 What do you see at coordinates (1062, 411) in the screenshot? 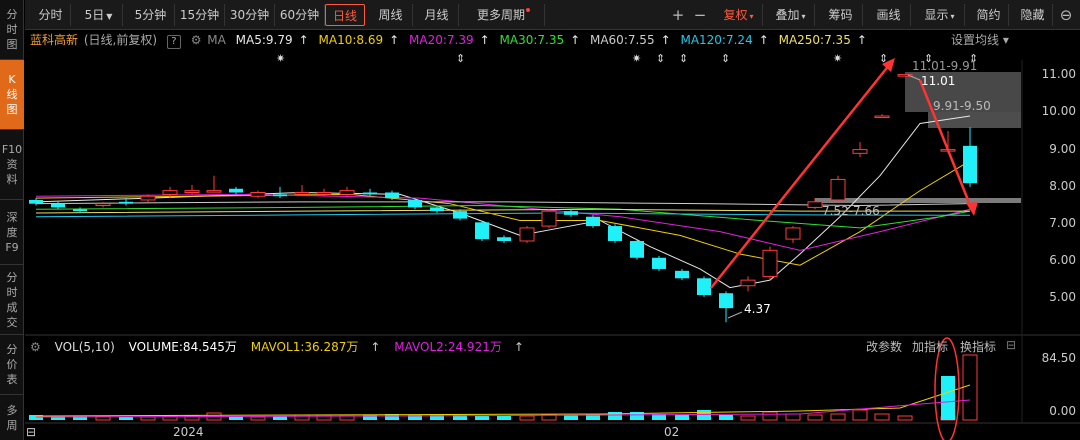
I see `volume-tick-bottom: 0.00` at bounding box center [1062, 411].